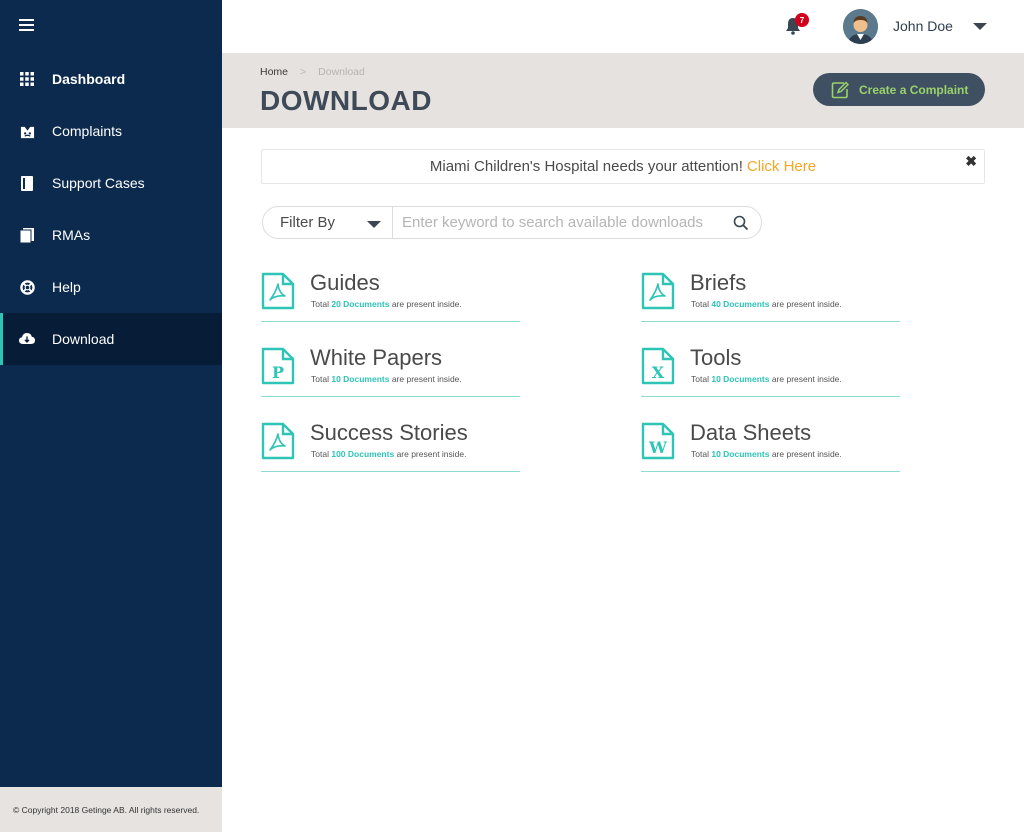 The width and height of the screenshot is (1024, 832). I want to click on support-case-icon, so click(27, 183).